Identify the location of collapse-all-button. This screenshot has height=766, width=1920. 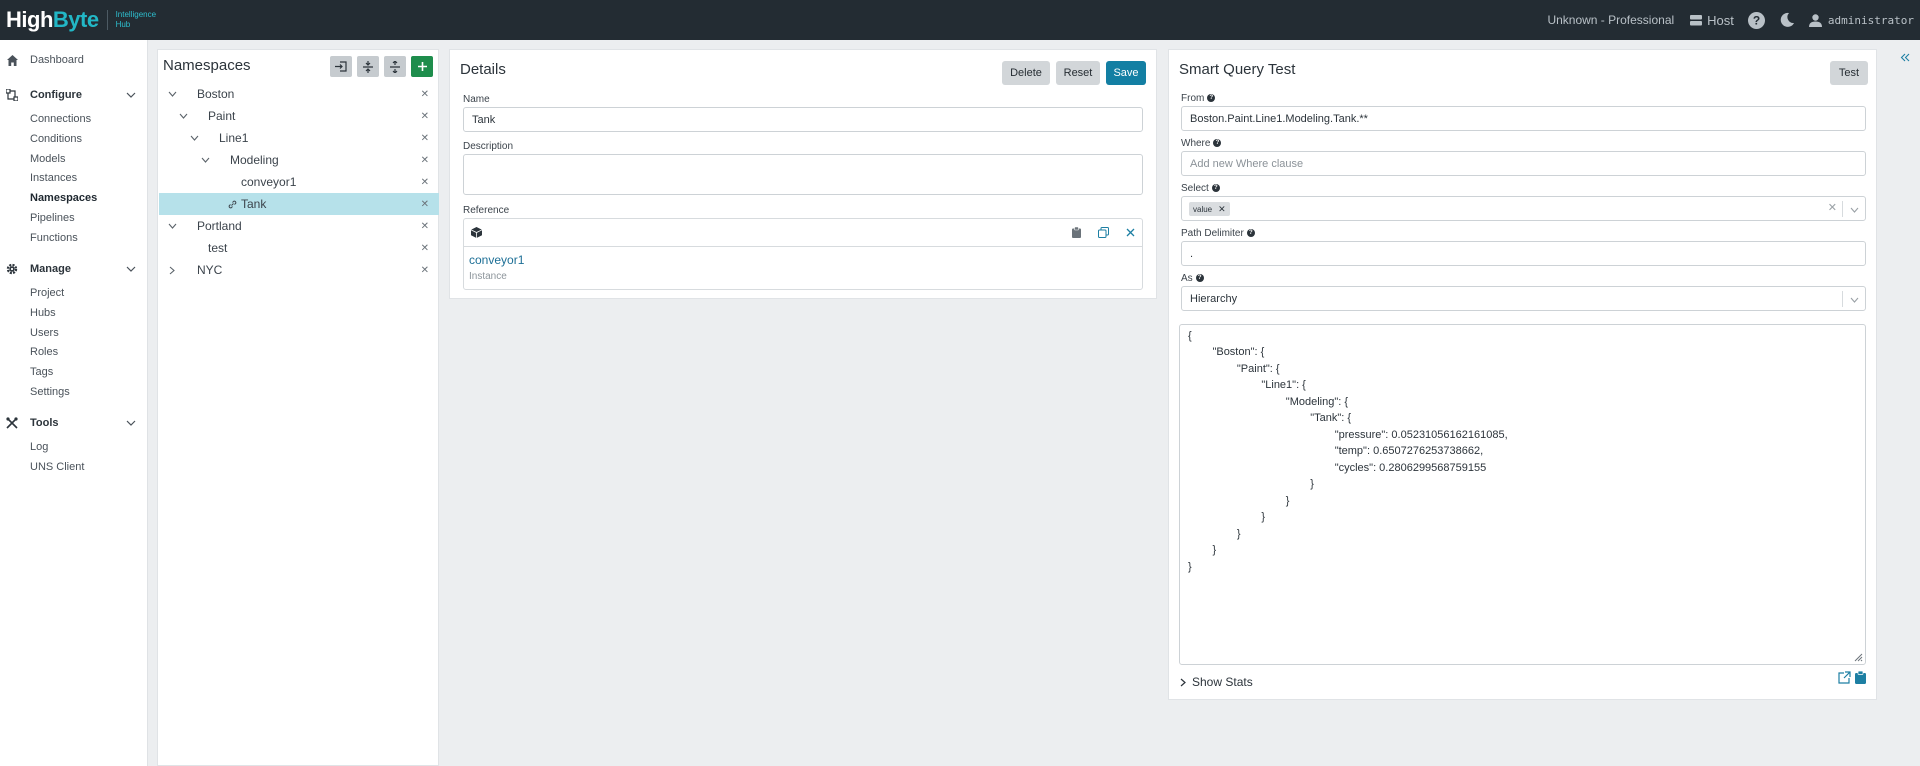
(368, 66).